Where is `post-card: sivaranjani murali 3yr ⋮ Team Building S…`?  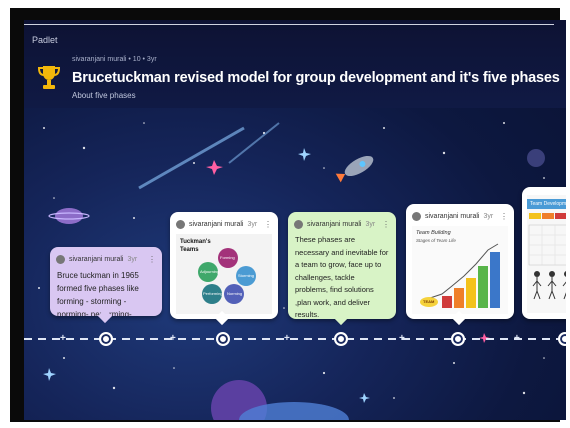
post-card: sivaranjani murali 3yr ⋮ Team Building S… is located at coordinates (460, 261).